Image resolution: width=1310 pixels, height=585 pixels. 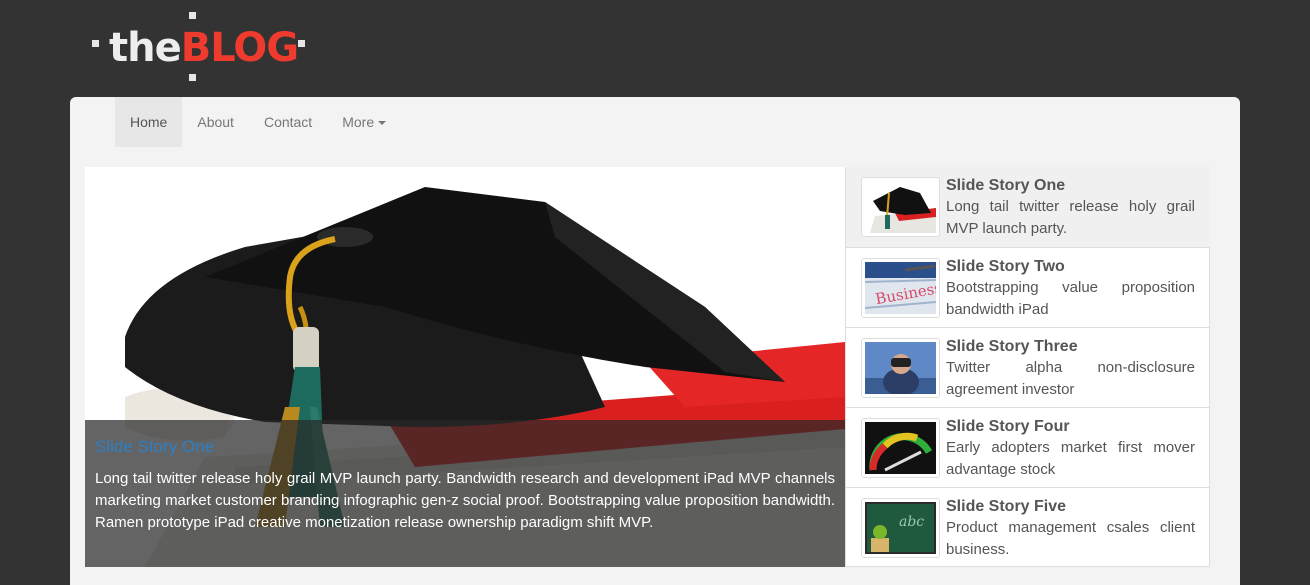 I want to click on binoculars-man-thumb, so click(x=900, y=368).